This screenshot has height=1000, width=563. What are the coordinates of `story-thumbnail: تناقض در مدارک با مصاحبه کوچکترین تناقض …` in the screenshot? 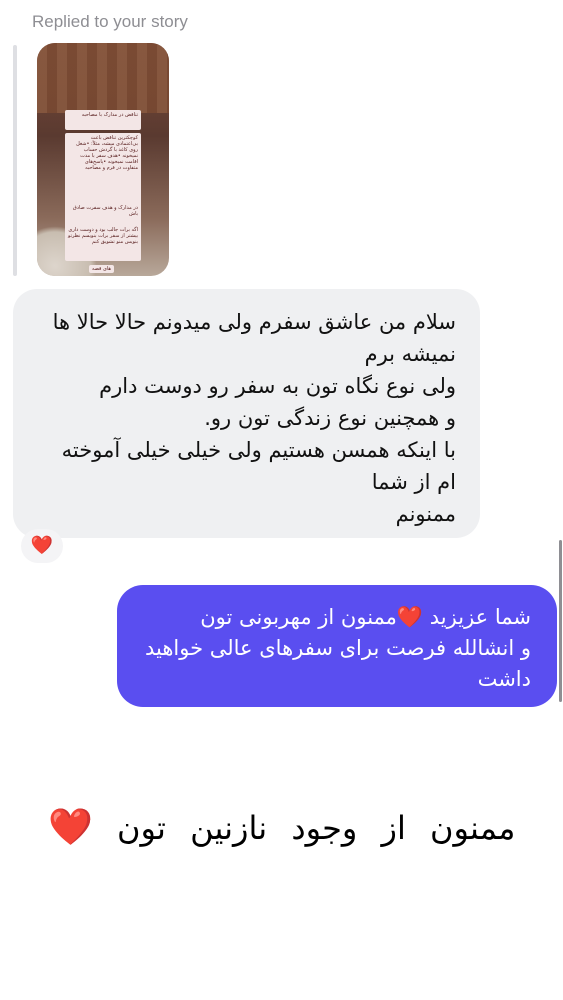 It's located at (103, 159).